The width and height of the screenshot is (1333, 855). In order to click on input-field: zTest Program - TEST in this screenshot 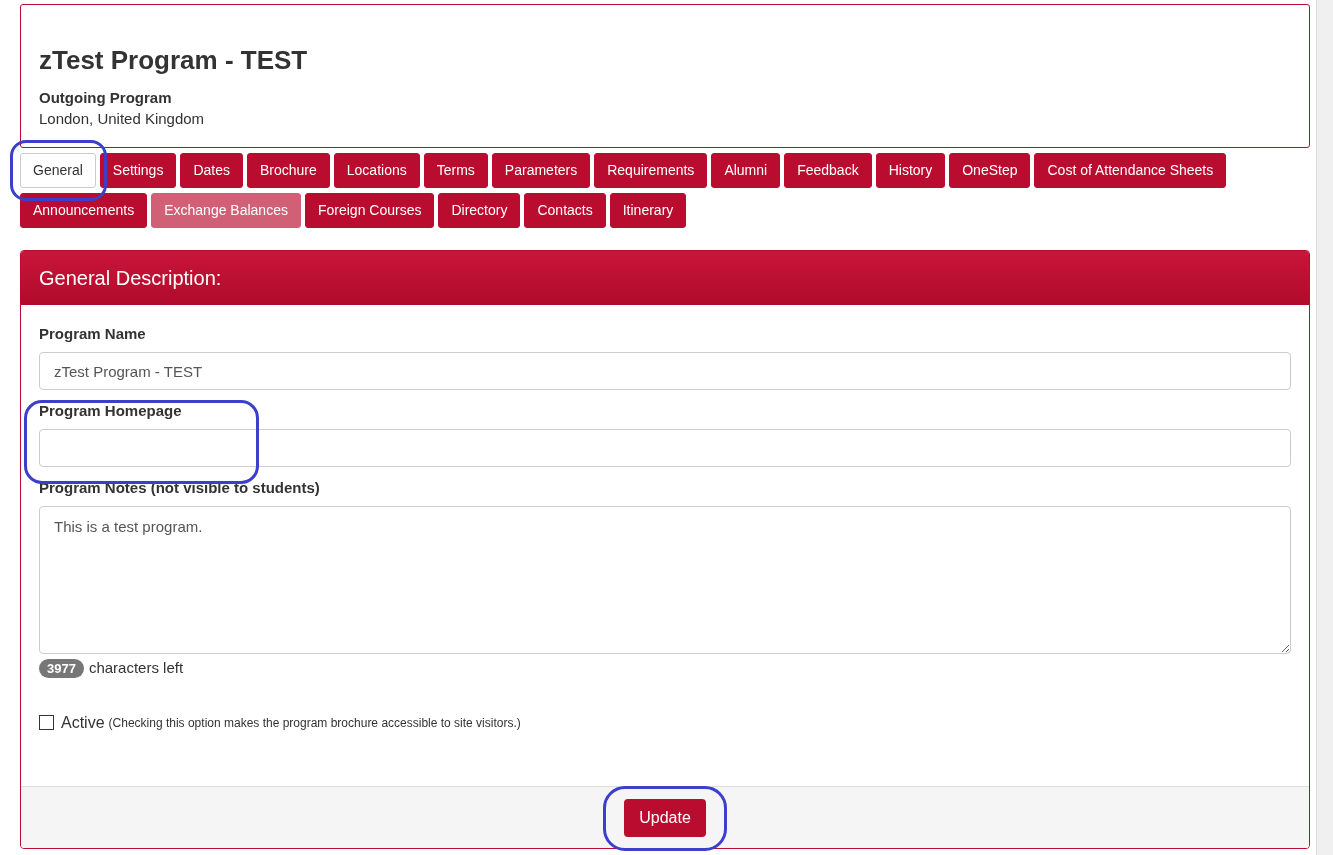, I will do `click(665, 371)`.